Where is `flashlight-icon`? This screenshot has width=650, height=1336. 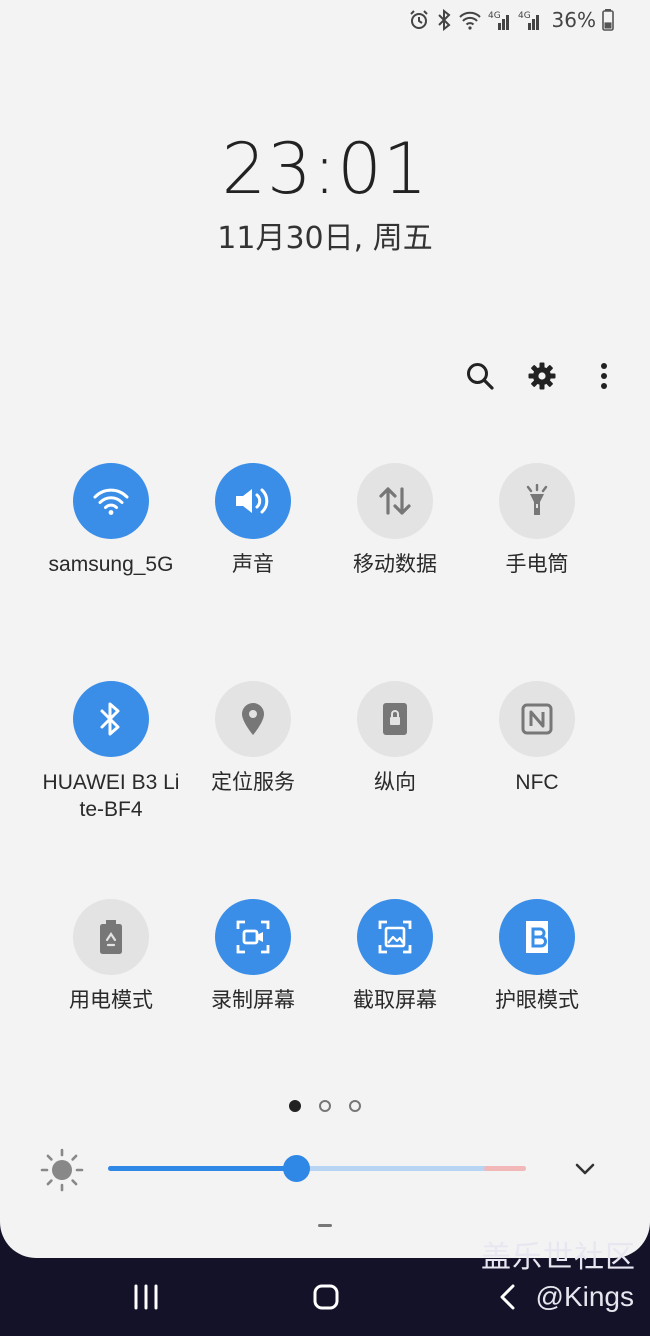 flashlight-icon is located at coordinates (537, 499).